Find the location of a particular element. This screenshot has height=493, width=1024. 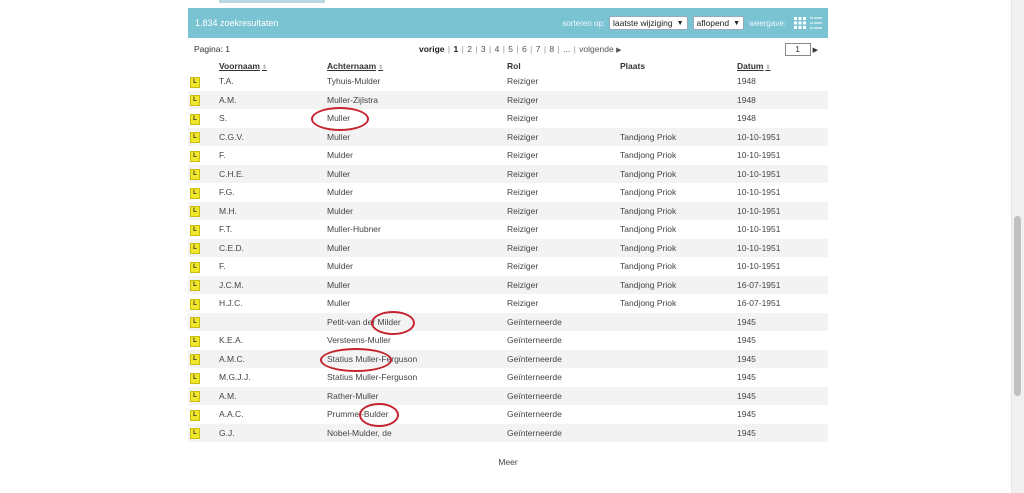

cell-first-name: C.H.E. is located at coordinates (273, 173).